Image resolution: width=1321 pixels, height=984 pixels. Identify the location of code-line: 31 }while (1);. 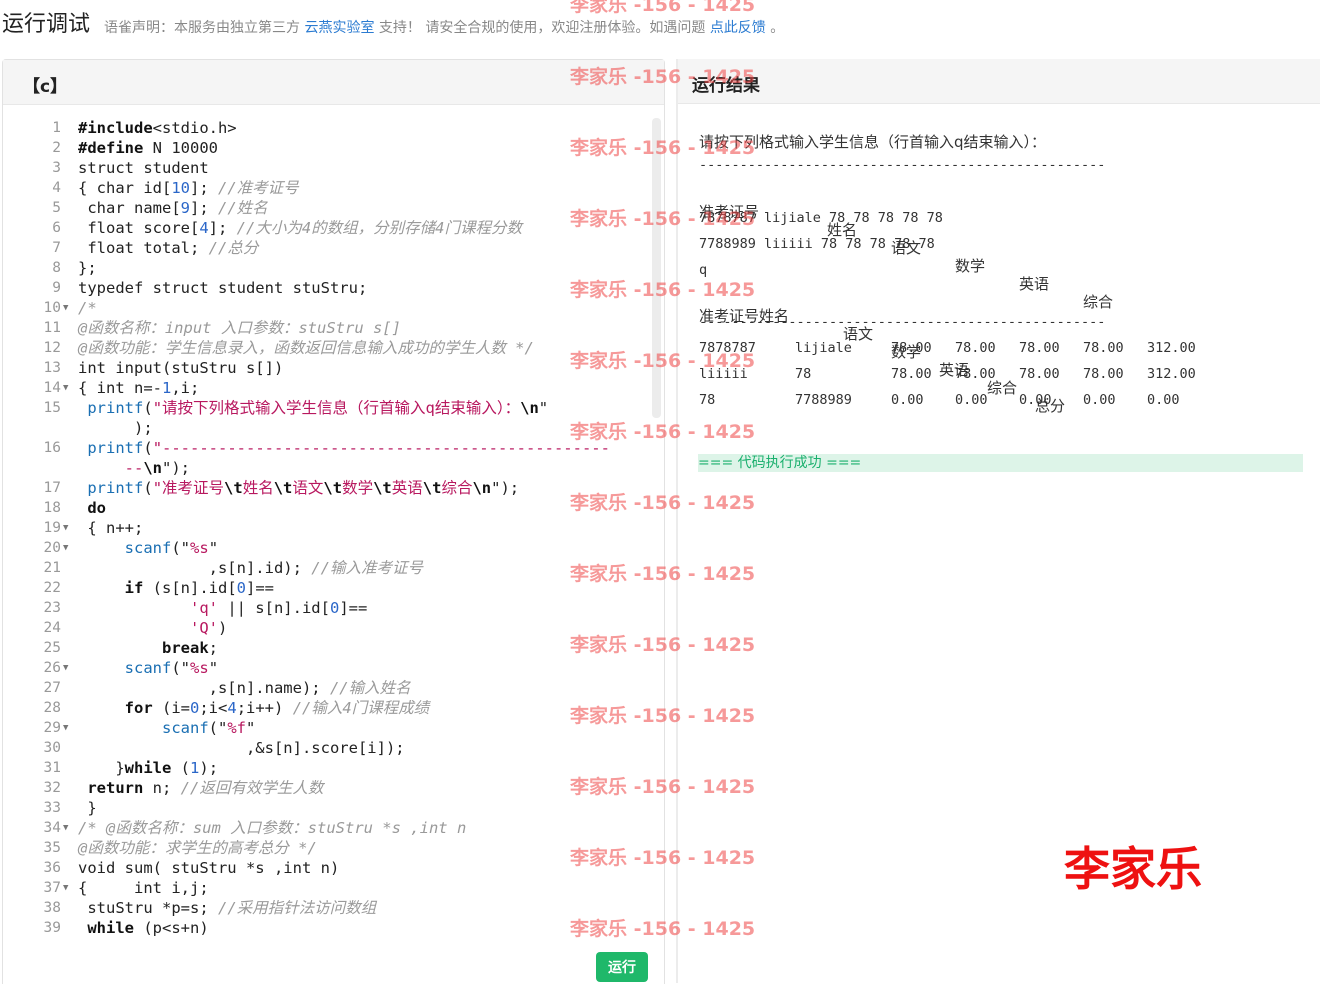
(328, 768).